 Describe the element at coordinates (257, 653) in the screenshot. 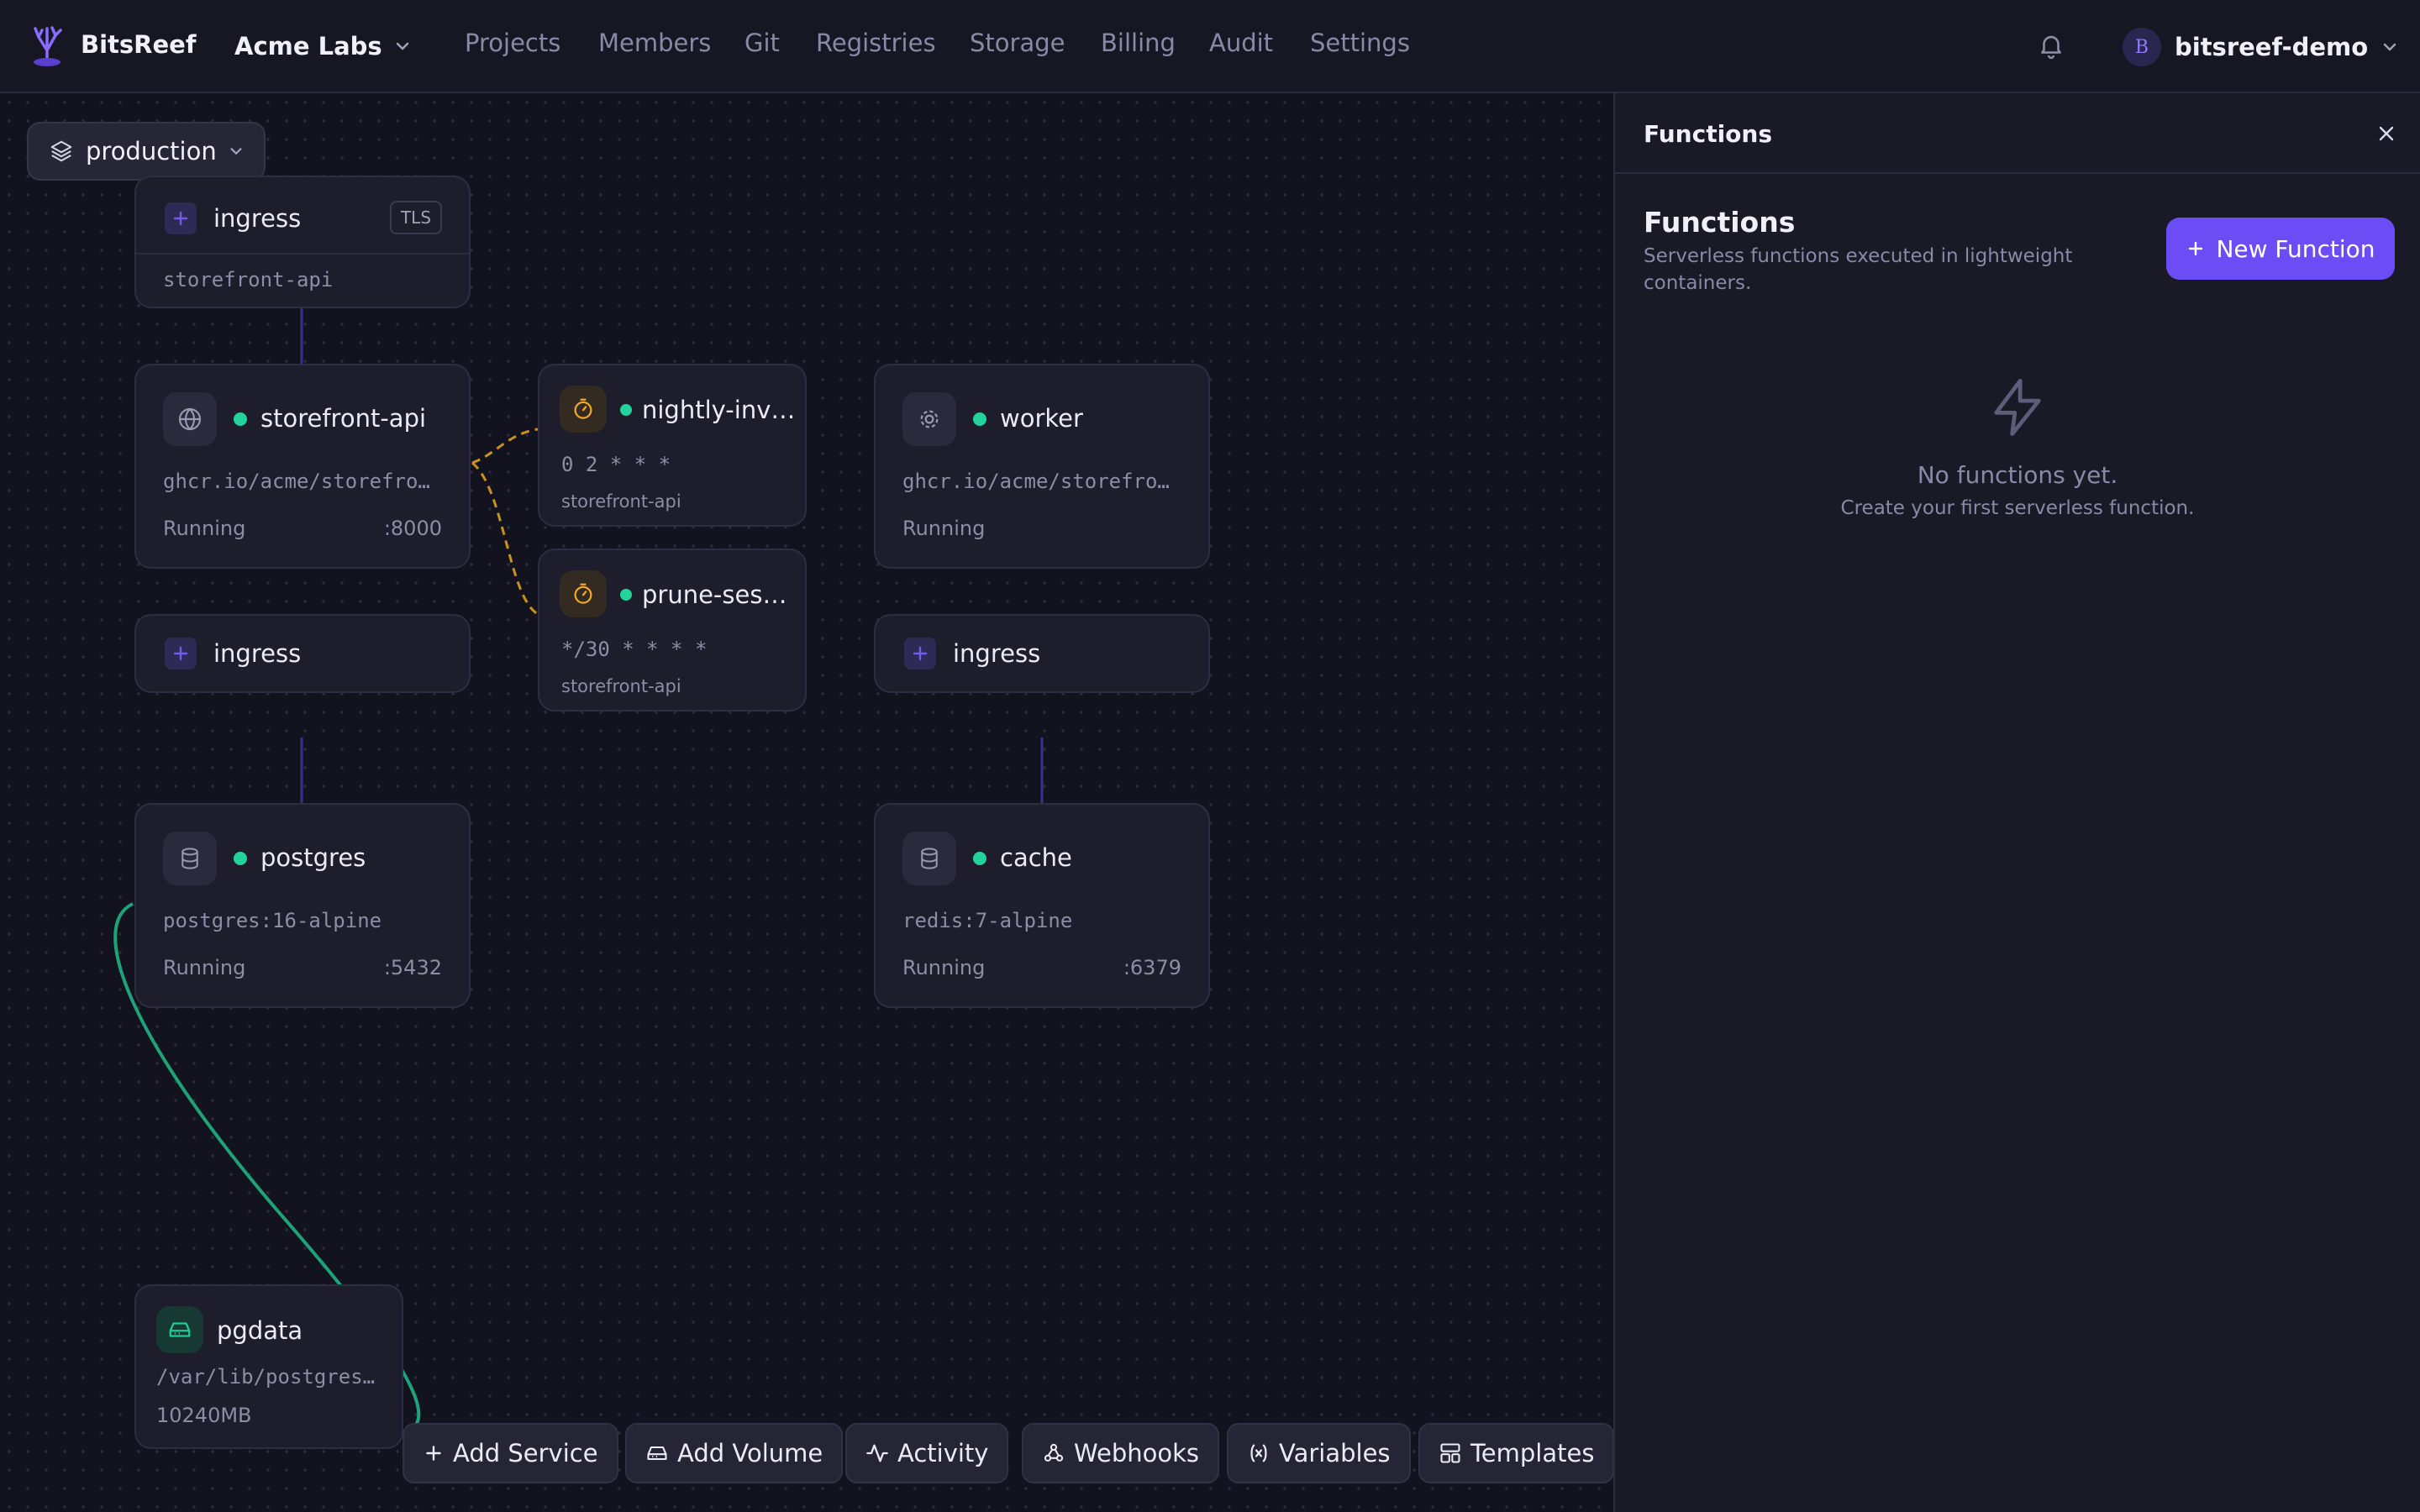

I see `ingress-title: ingress` at that location.